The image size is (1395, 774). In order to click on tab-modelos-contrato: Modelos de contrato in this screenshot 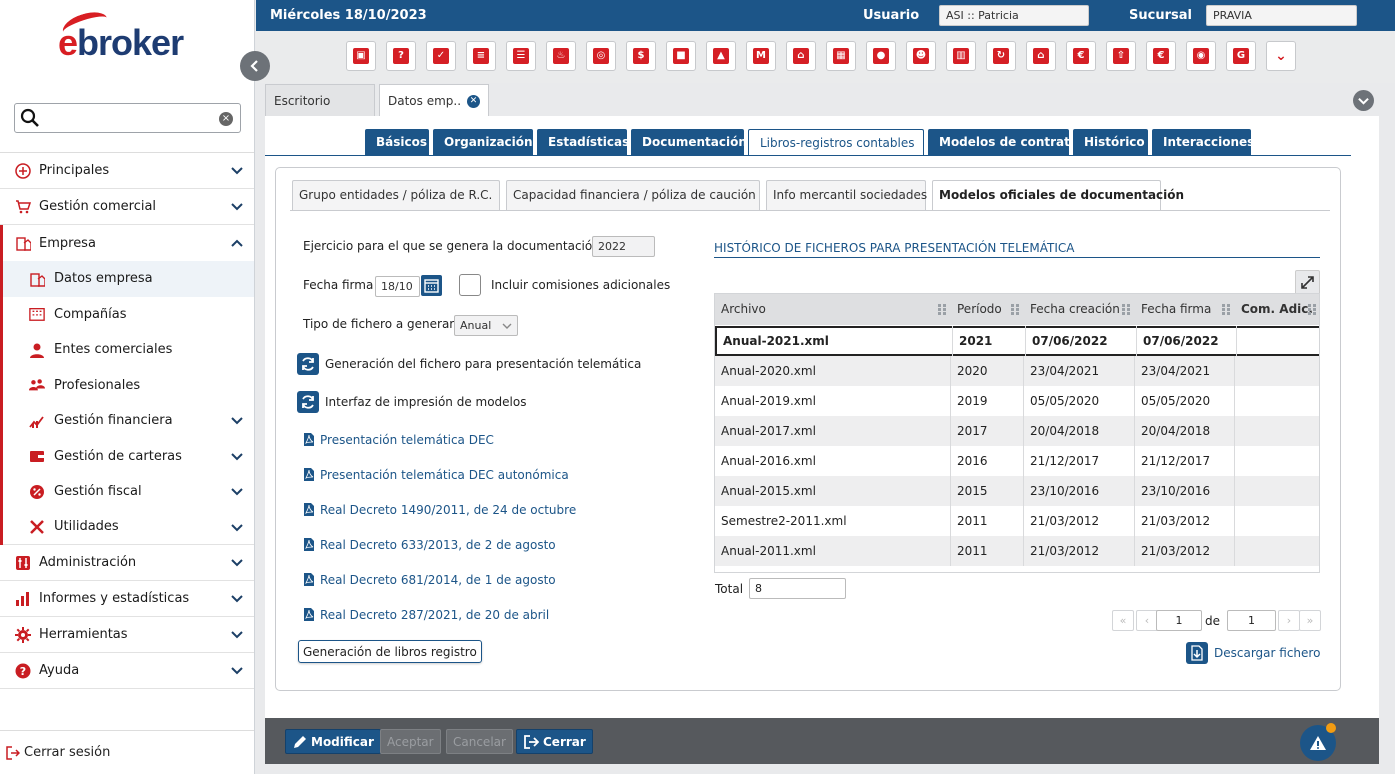, I will do `click(1003, 142)`.